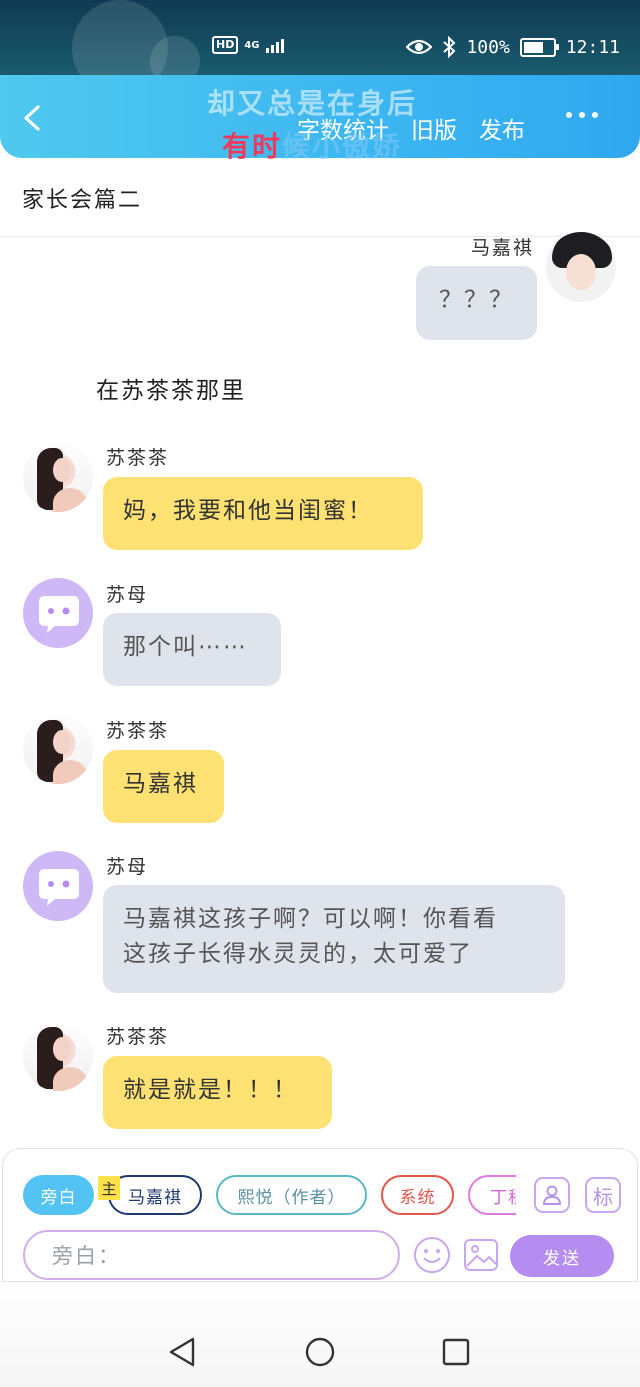 The image size is (640, 1387). I want to click on bluetooth-icon, so click(449, 47).